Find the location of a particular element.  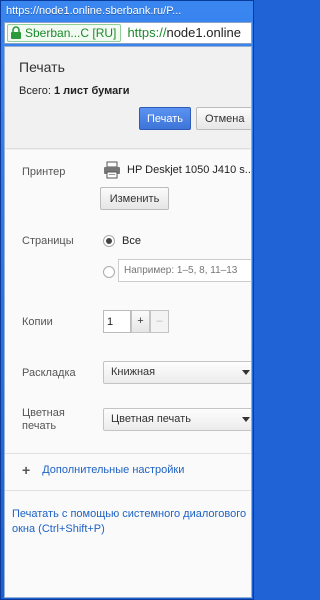

color-label-line1: Цветная is located at coordinates (43, 413).